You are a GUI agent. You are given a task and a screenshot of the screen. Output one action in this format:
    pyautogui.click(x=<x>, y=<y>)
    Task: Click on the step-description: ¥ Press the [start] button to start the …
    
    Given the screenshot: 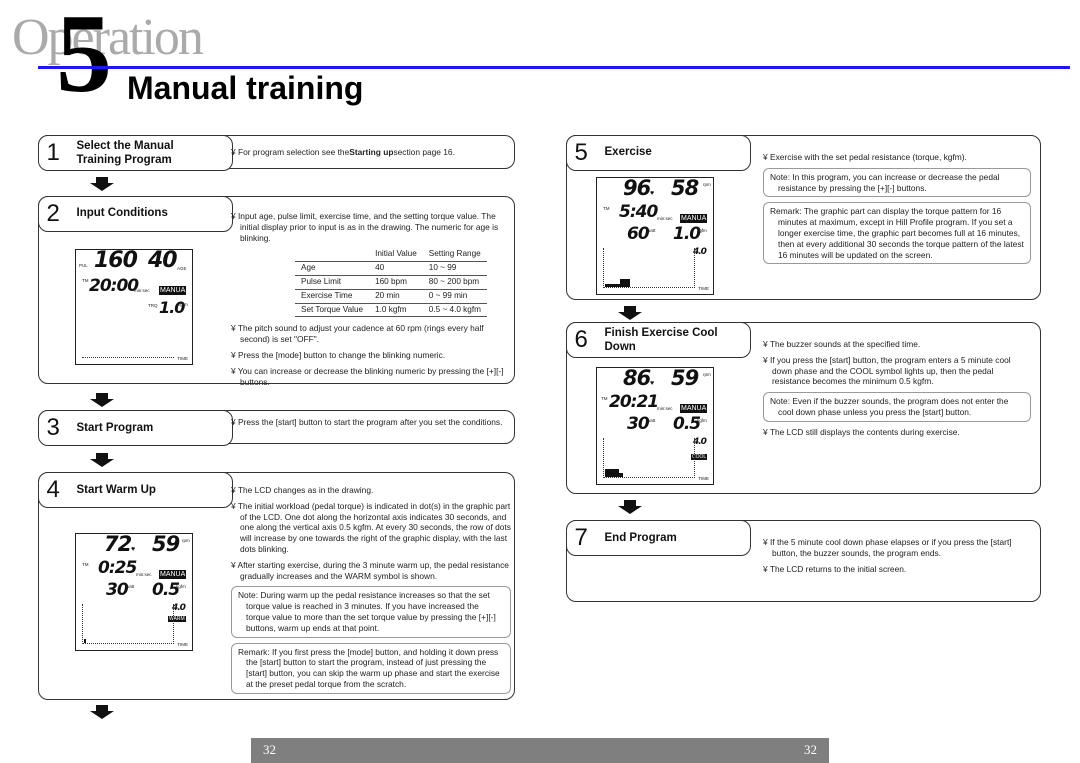 What is the action you would take?
    pyautogui.click(x=371, y=425)
    